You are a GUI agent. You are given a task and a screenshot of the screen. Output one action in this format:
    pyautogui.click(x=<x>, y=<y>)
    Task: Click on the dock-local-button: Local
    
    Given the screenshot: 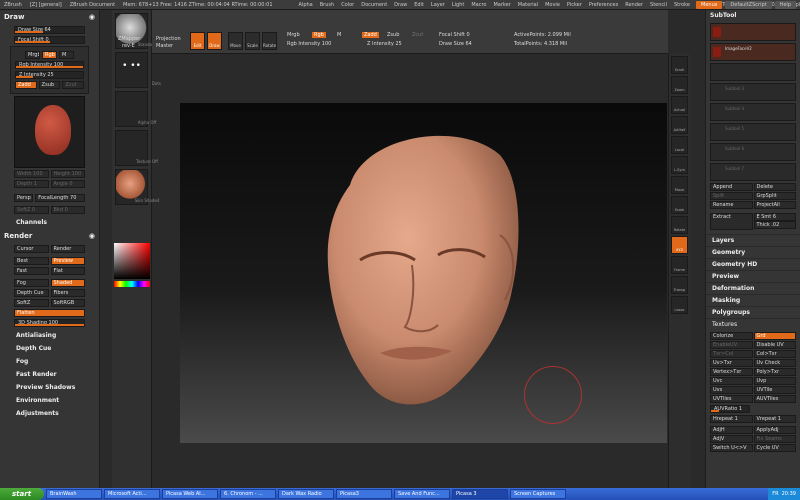 What is the action you would take?
    pyautogui.click(x=679, y=145)
    